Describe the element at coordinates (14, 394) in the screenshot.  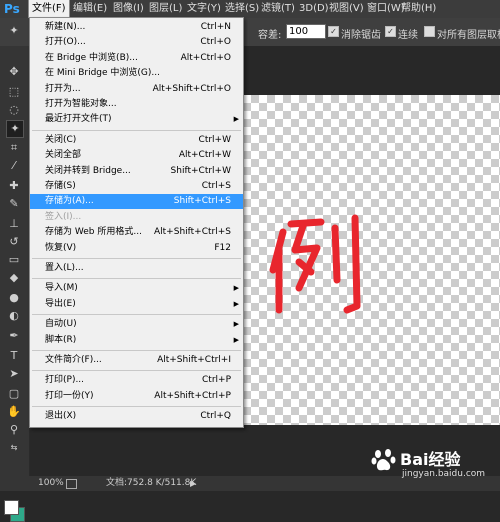
I see `shape-tool-icon: ▢` at that location.